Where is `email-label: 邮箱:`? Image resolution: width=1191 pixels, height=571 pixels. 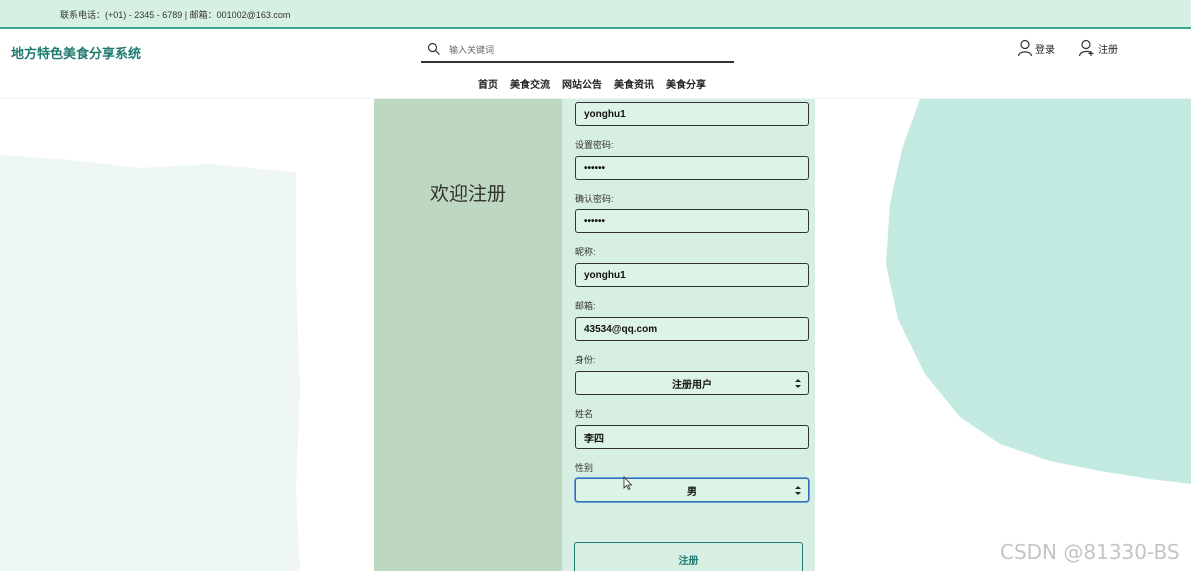 email-label: 邮箱: is located at coordinates (585, 306).